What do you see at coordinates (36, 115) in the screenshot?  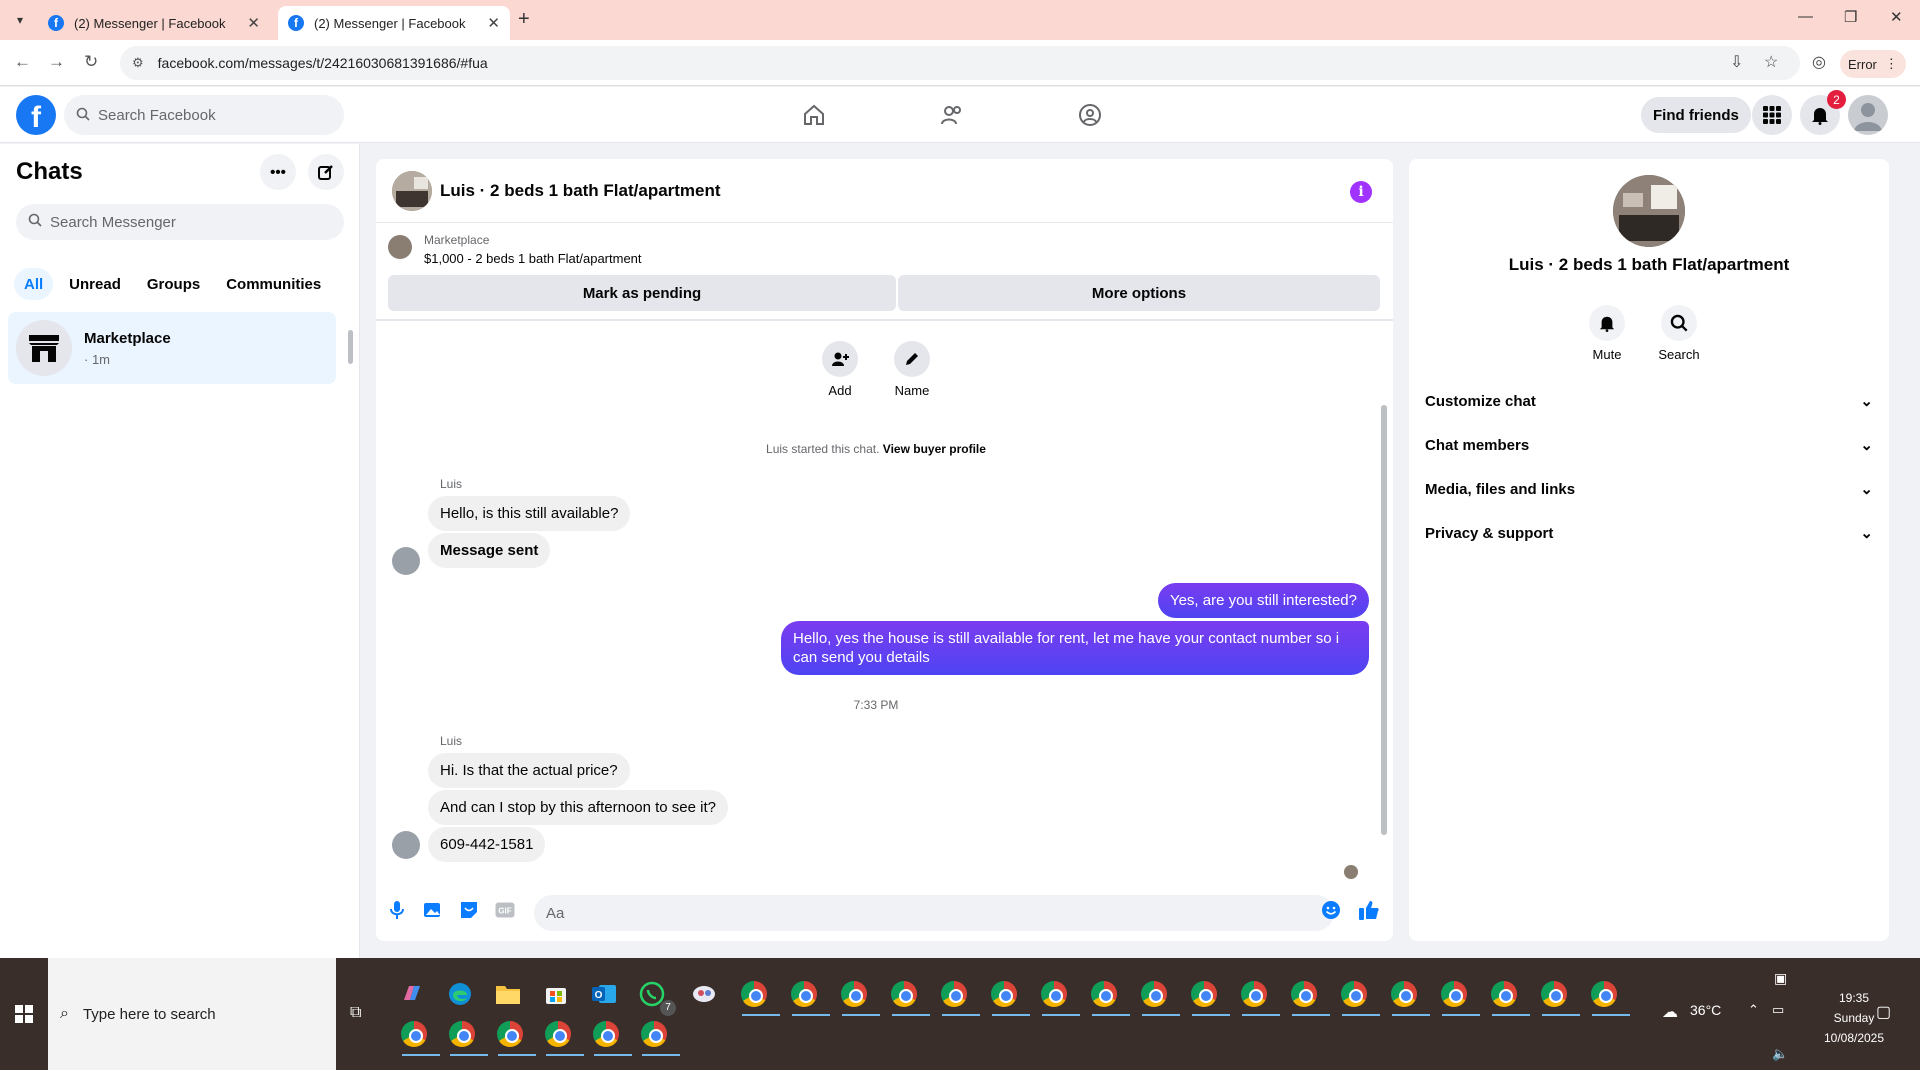 I see `facebook-logo-icon: f` at bounding box center [36, 115].